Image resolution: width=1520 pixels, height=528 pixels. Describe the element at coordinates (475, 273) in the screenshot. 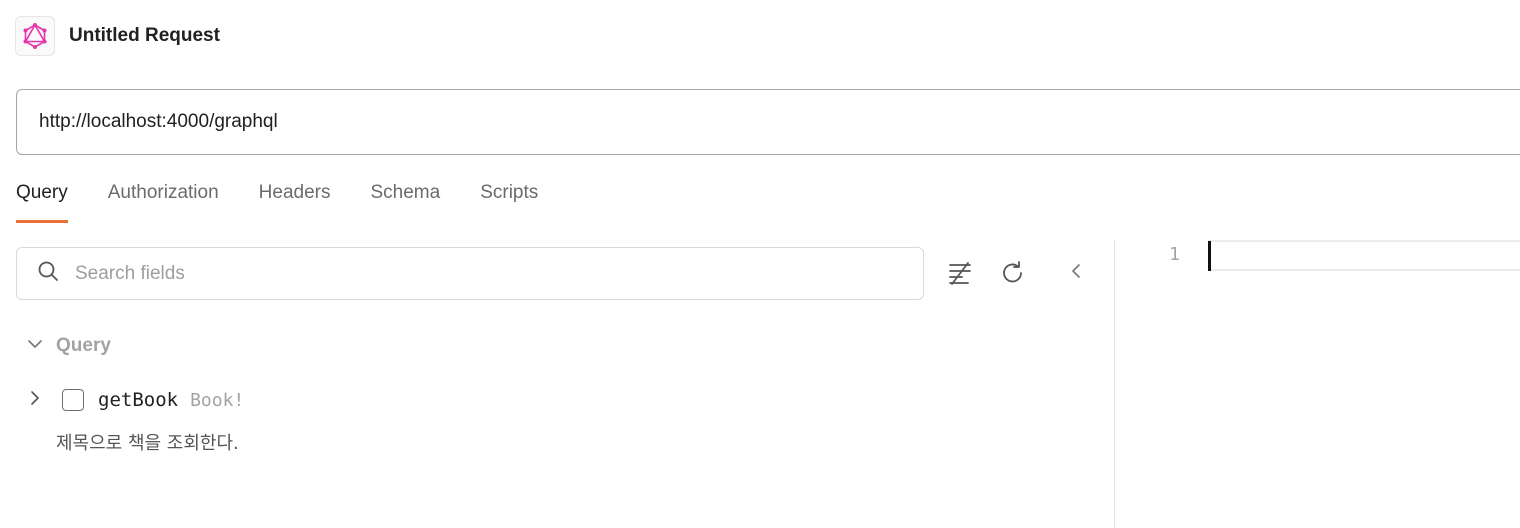

I see `search-fields-input` at that location.